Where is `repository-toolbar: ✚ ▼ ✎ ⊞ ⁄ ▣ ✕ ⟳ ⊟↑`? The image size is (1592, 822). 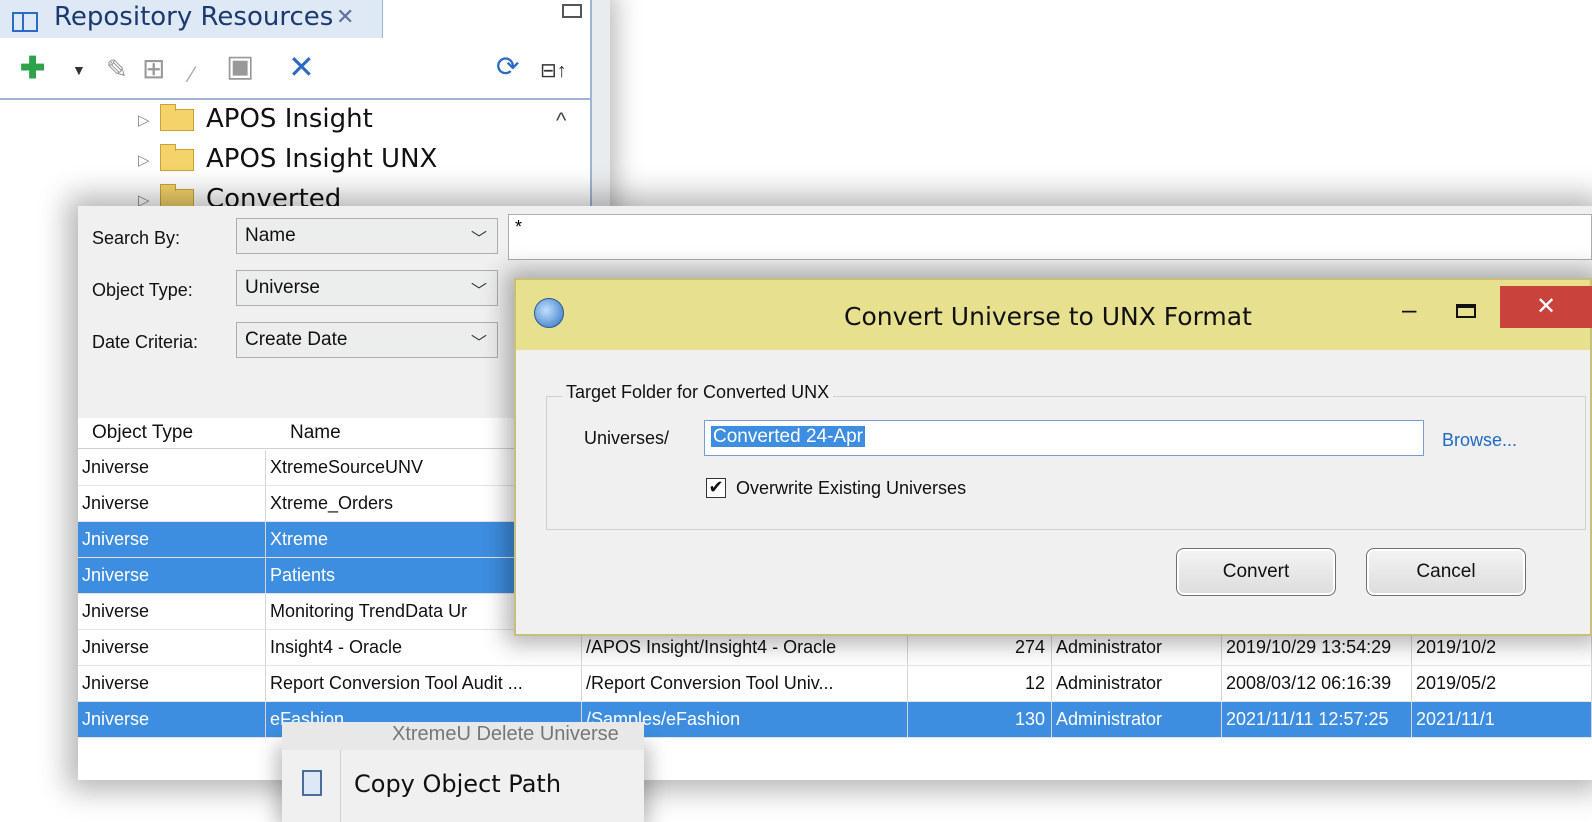 repository-toolbar: ✚ ▼ ✎ ⊞ ⁄ ▣ ✕ ⟳ ⊟↑ is located at coordinates (295, 70).